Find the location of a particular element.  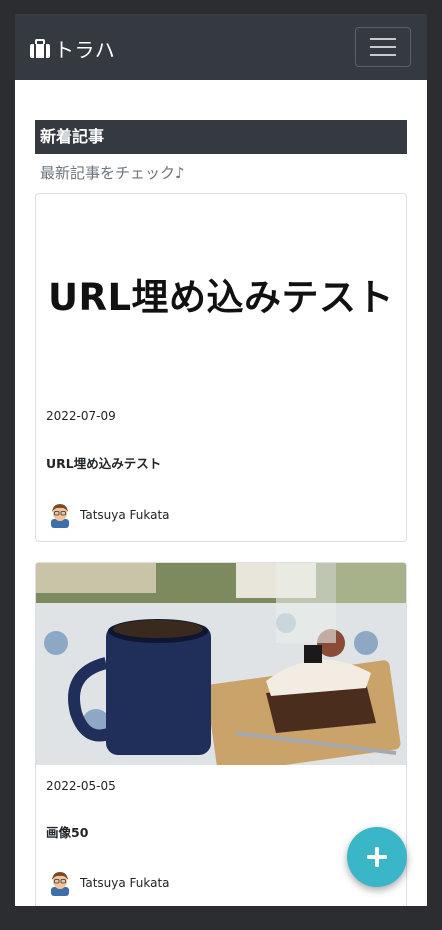

navbar-toggler-button is located at coordinates (383, 47).